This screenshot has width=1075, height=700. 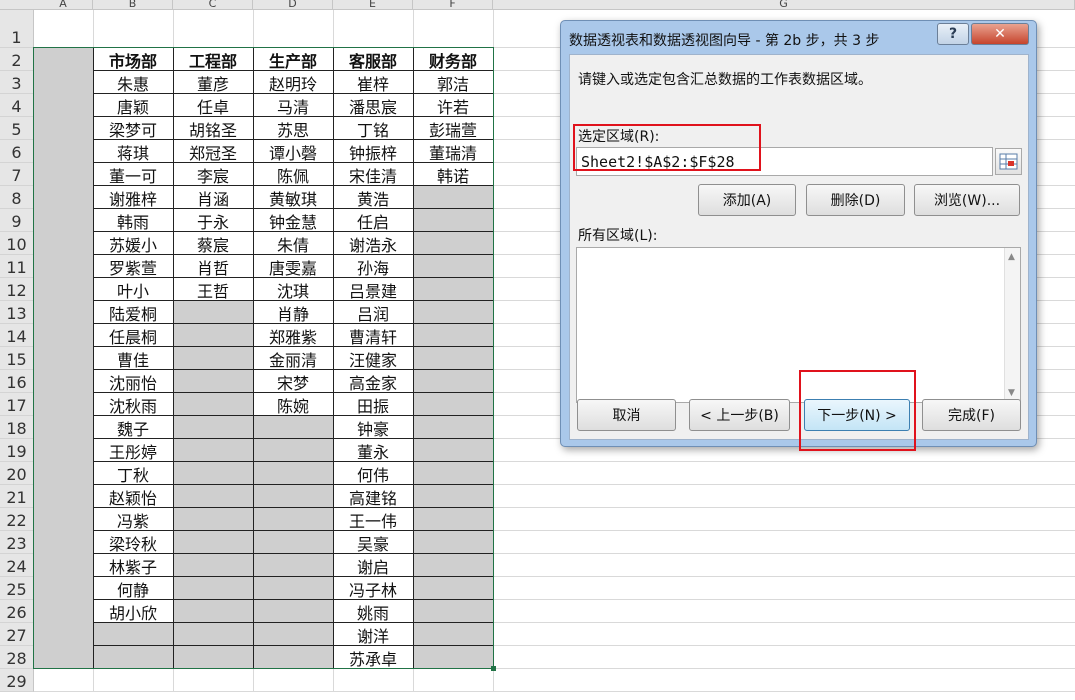 I want to click on table-cell: 胡小欣, so click(x=133, y=611).